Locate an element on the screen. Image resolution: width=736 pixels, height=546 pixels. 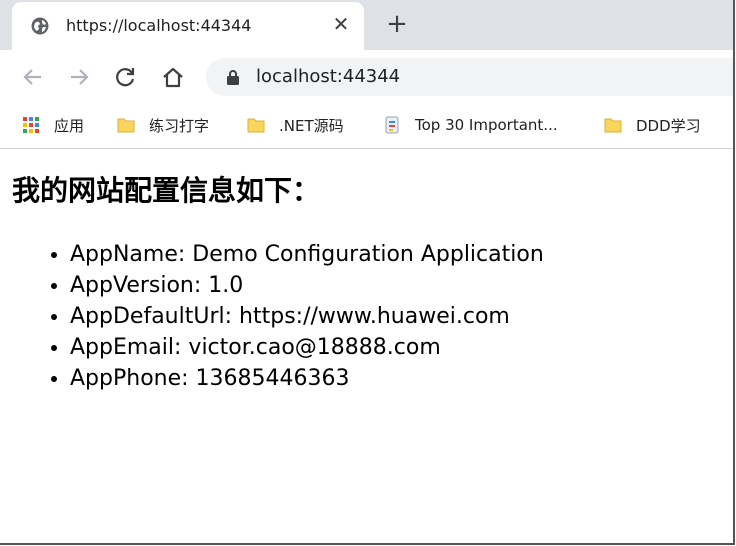
back-arrow-icon is located at coordinates (33, 77).